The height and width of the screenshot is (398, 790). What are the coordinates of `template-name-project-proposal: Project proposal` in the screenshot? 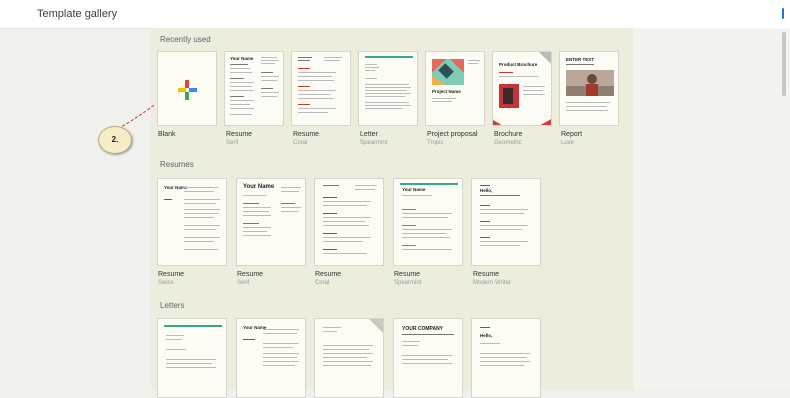 It's located at (452, 134).